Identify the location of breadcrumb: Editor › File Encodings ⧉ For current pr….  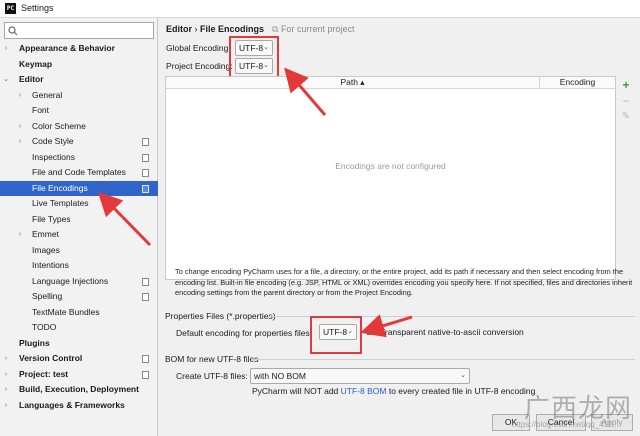
(260, 29).